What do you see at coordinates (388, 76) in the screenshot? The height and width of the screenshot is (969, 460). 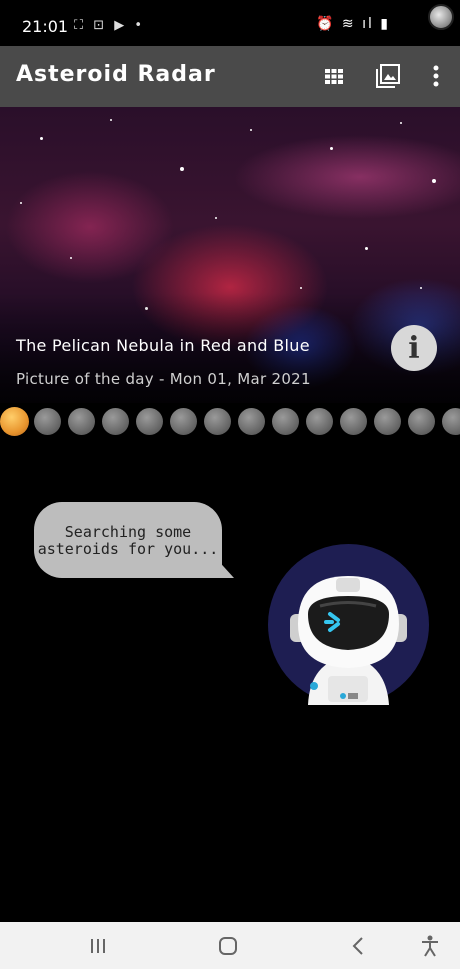 I see `gallery-icon` at bounding box center [388, 76].